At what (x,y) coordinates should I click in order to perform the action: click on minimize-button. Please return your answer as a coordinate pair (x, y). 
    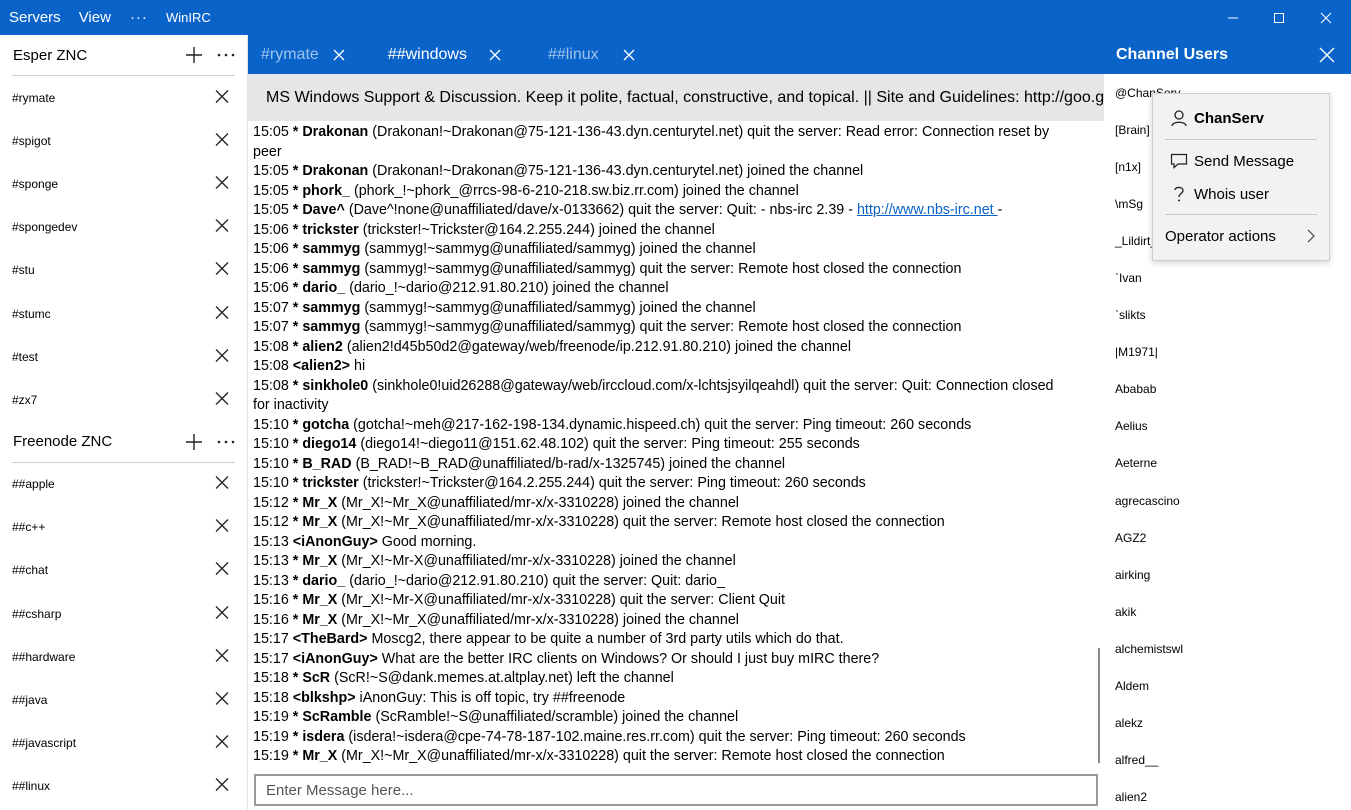
    Looking at the image, I should click on (1233, 17).